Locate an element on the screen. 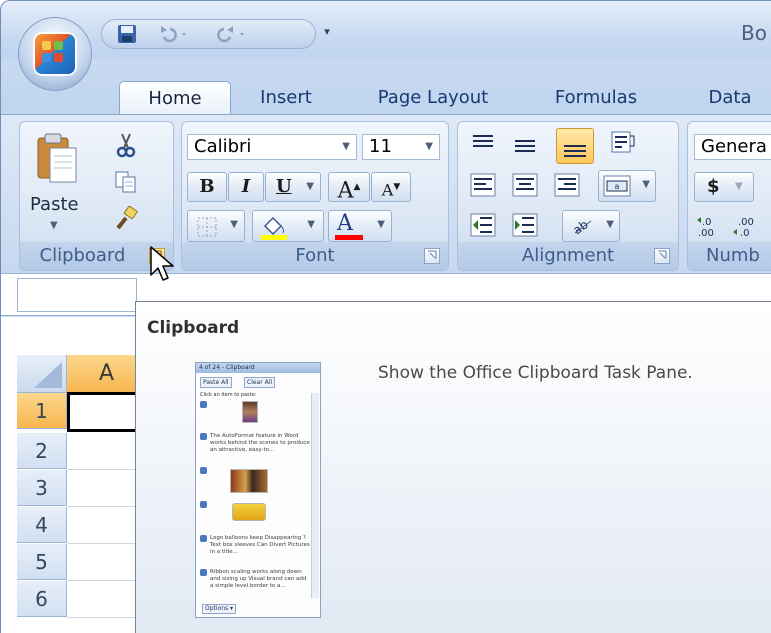  align-left-icon is located at coordinates (483, 185).